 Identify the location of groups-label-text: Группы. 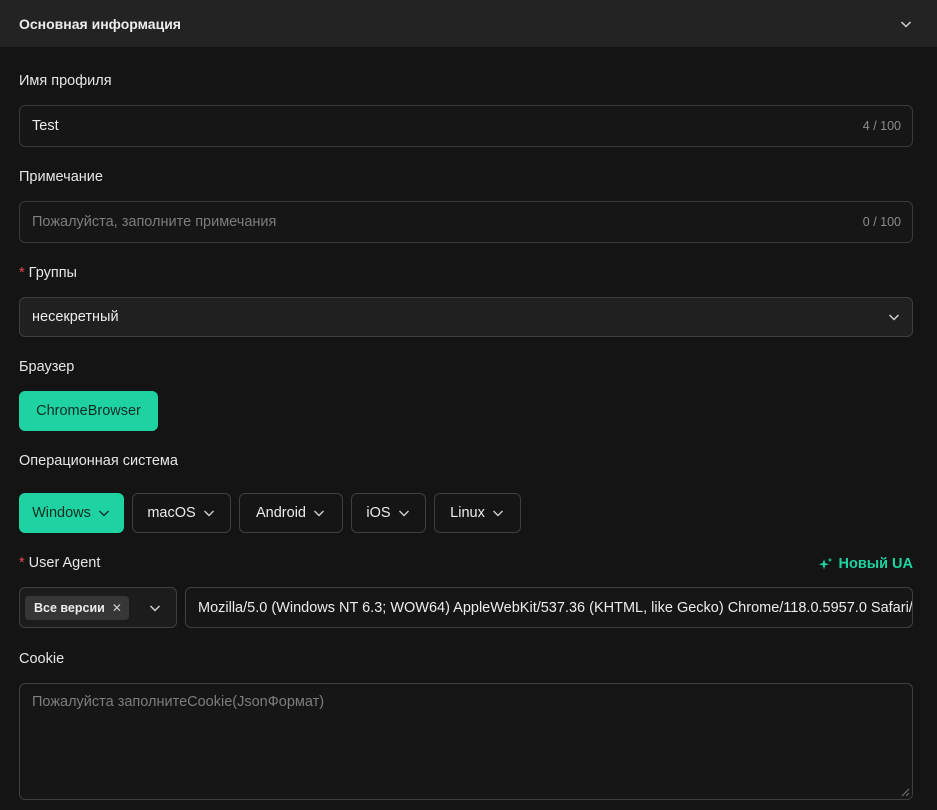
(52, 273).